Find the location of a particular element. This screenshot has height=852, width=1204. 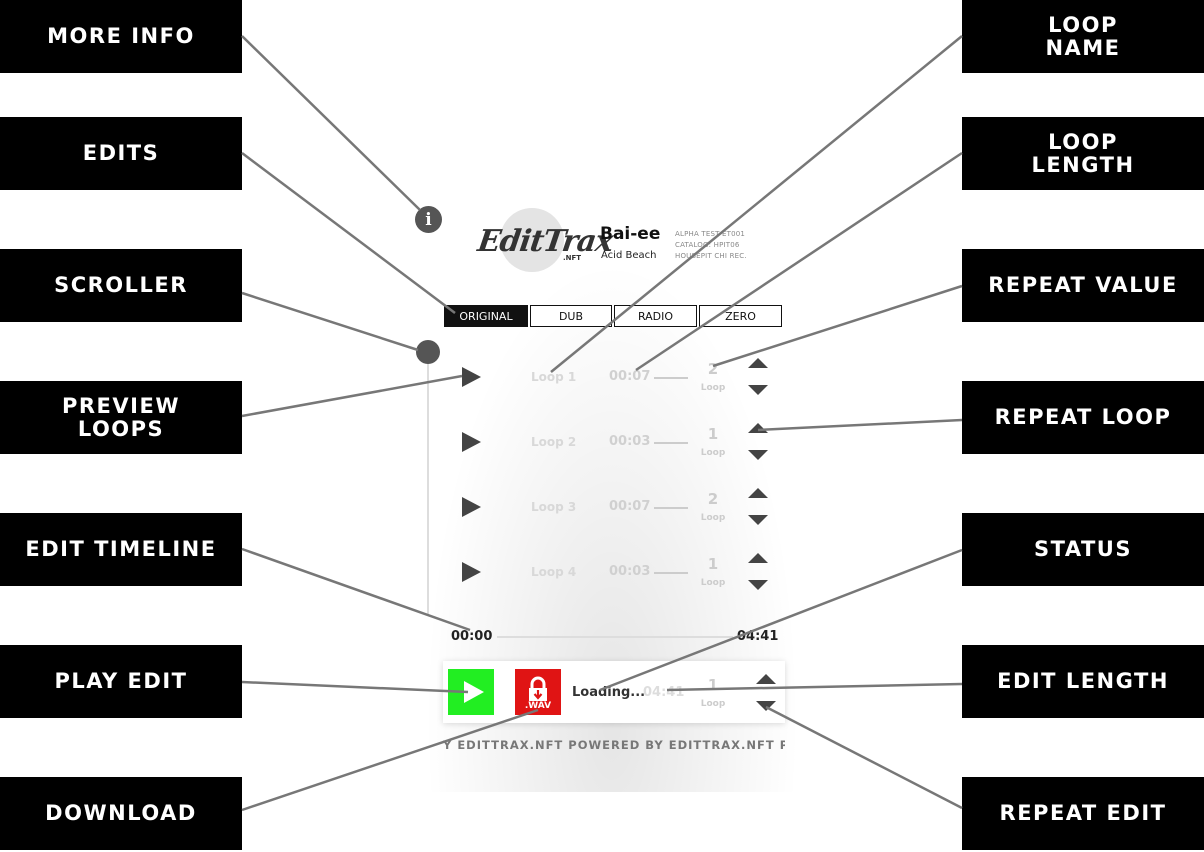

loop-3-repeat-value: 2 is located at coordinates (713, 499).